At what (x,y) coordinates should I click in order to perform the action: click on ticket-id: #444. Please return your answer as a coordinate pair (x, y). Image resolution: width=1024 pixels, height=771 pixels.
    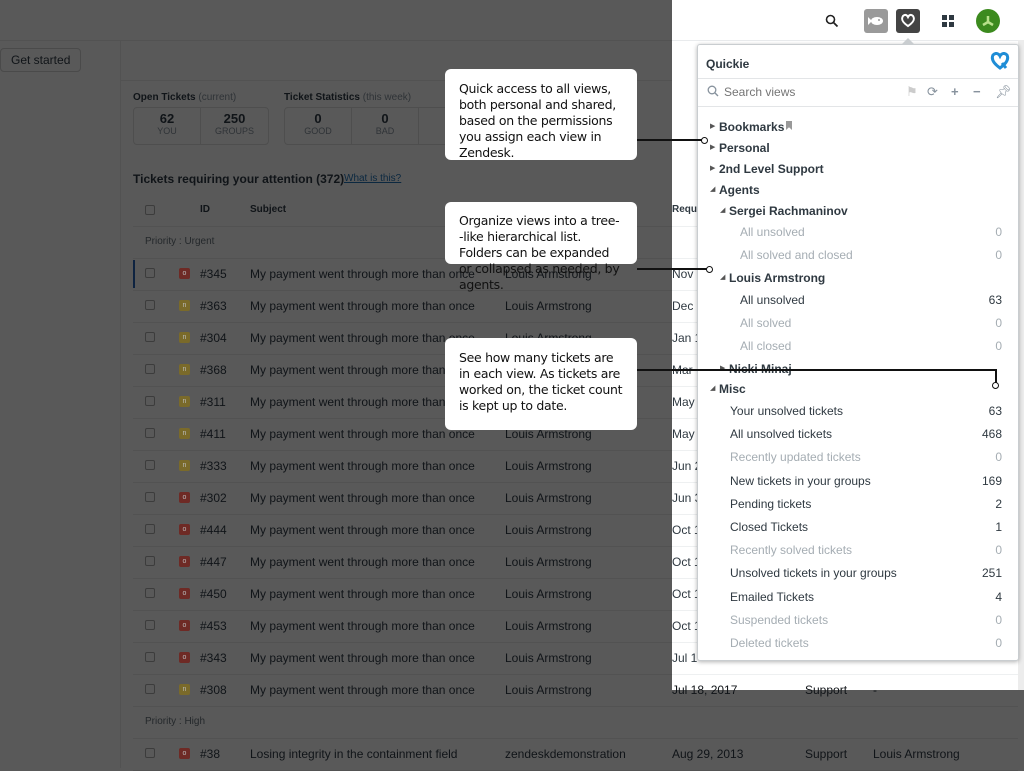
    Looking at the image, I should click on (213, 530).